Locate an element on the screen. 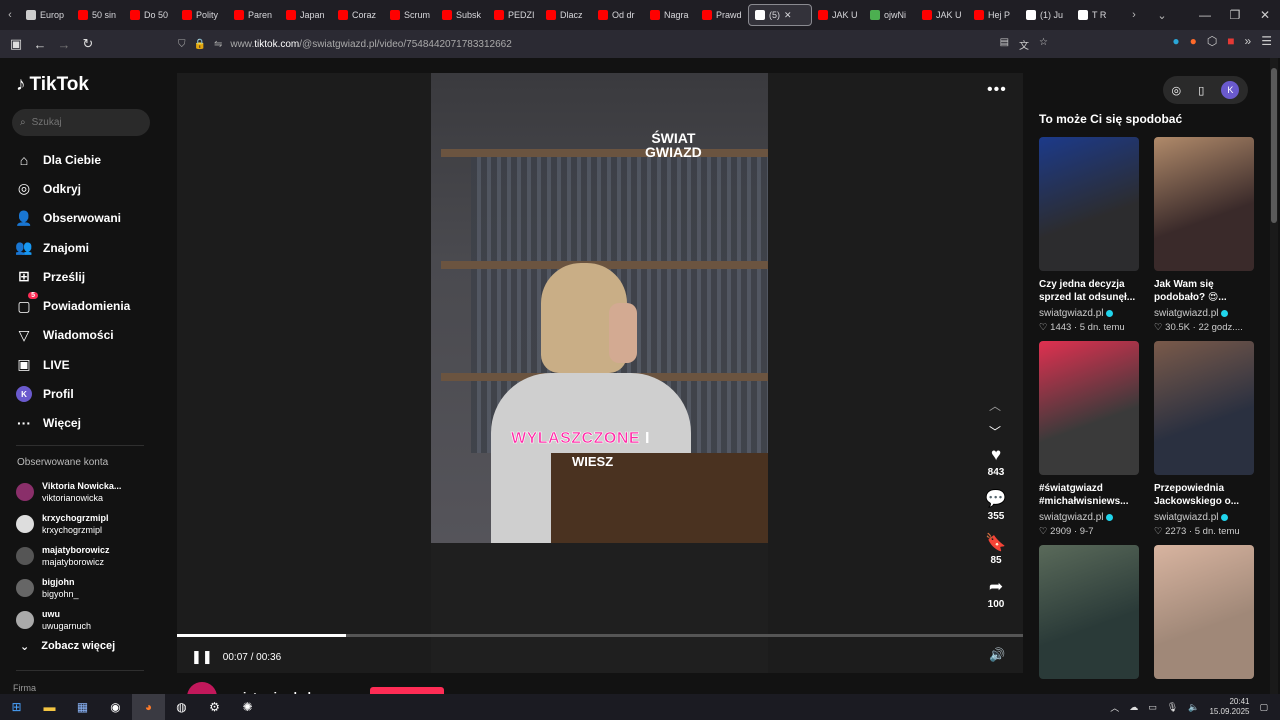  mic-icon: 🎙 is located at coordinates (1172, 707).